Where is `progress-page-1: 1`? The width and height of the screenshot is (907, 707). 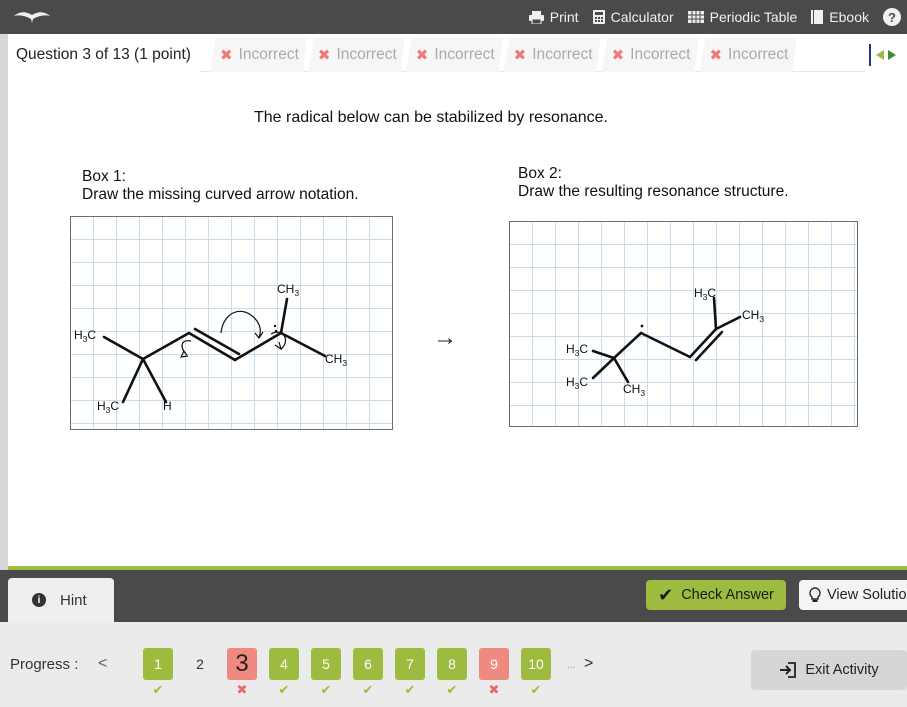 progress-page-1: 1 is located at coordinates (158, 664).